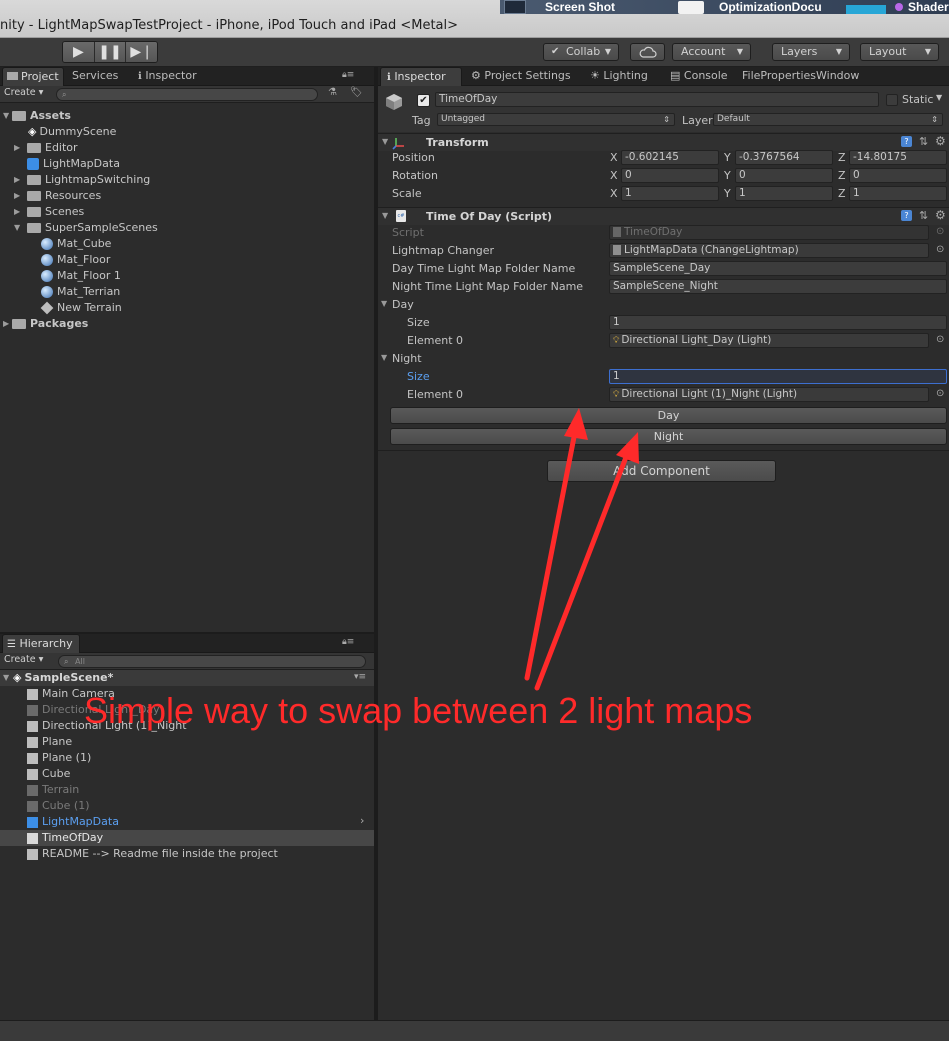  What do you see at coordinates (582, 570) in the screenshot?
I see `arrow-to-night-shaft` at bounding box center [582, 570].